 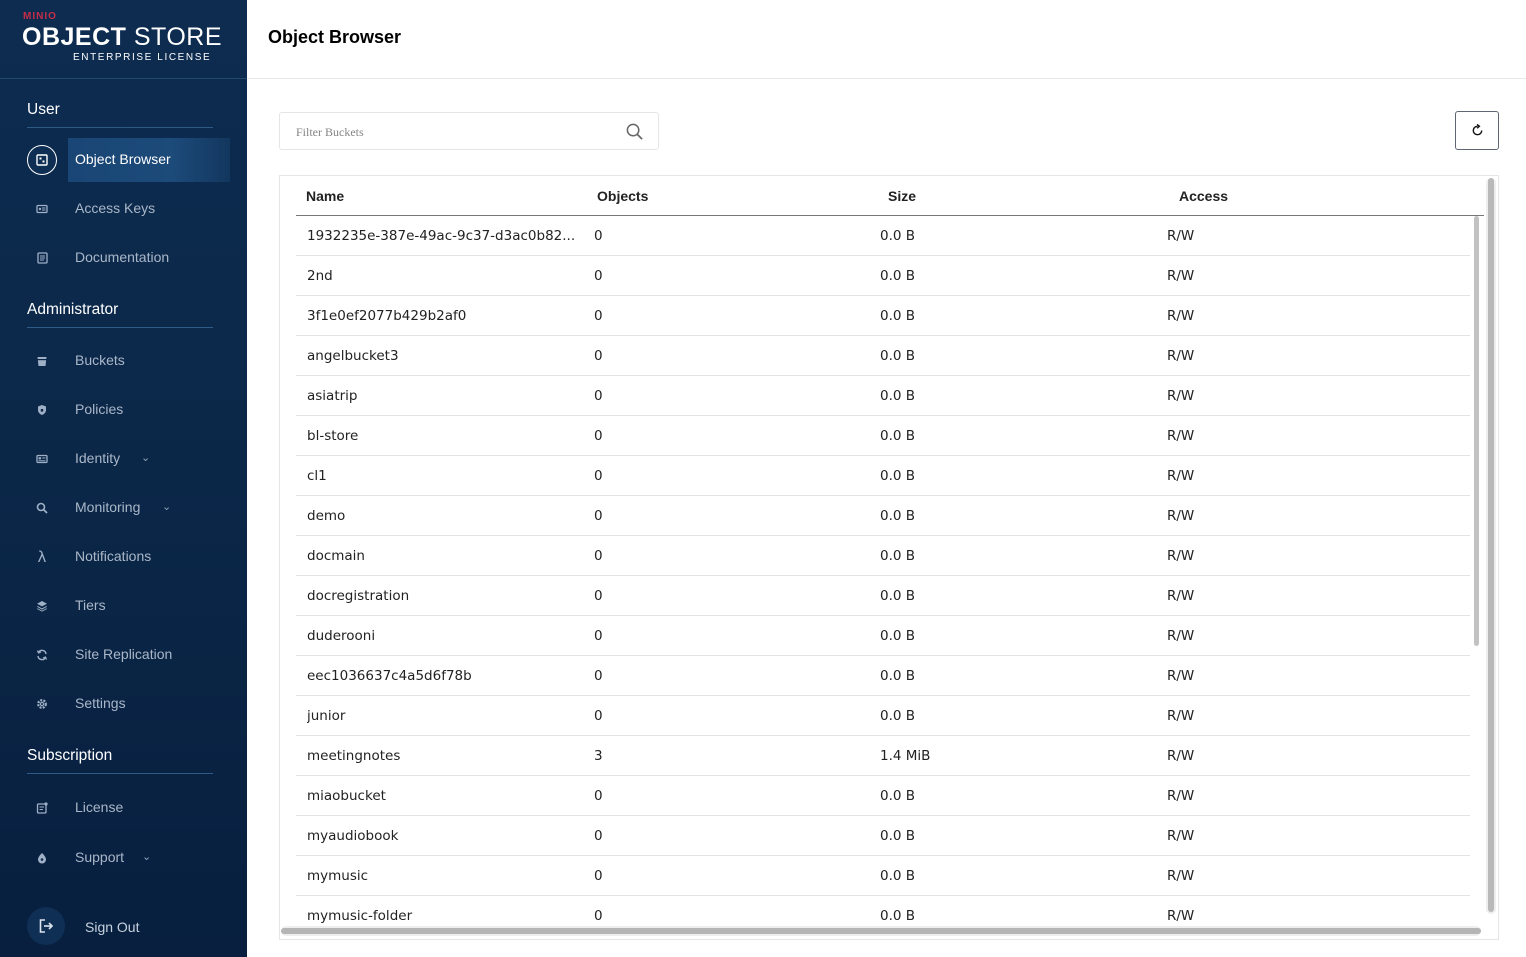 I want to click on bucket-name-cell: docregistration, so click(x=358, y=596).